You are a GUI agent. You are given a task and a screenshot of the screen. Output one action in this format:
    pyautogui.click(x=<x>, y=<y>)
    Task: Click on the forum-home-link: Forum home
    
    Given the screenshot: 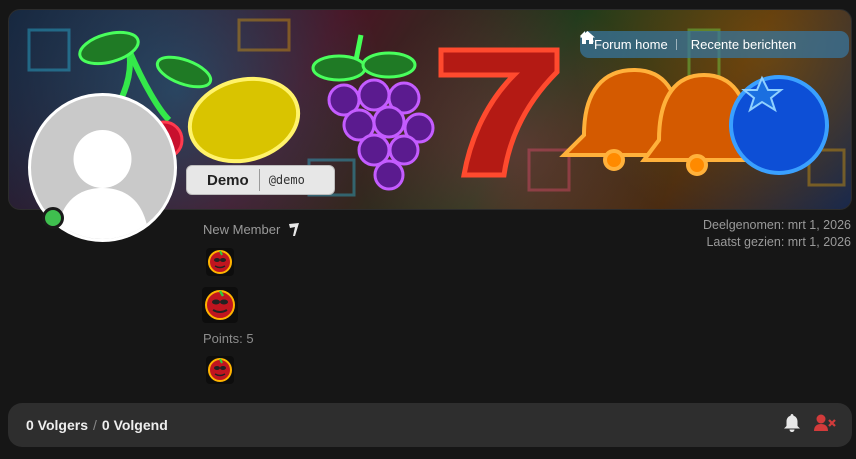 What is the action you would take?
    pyautogui.click(x=628, y=41)
    